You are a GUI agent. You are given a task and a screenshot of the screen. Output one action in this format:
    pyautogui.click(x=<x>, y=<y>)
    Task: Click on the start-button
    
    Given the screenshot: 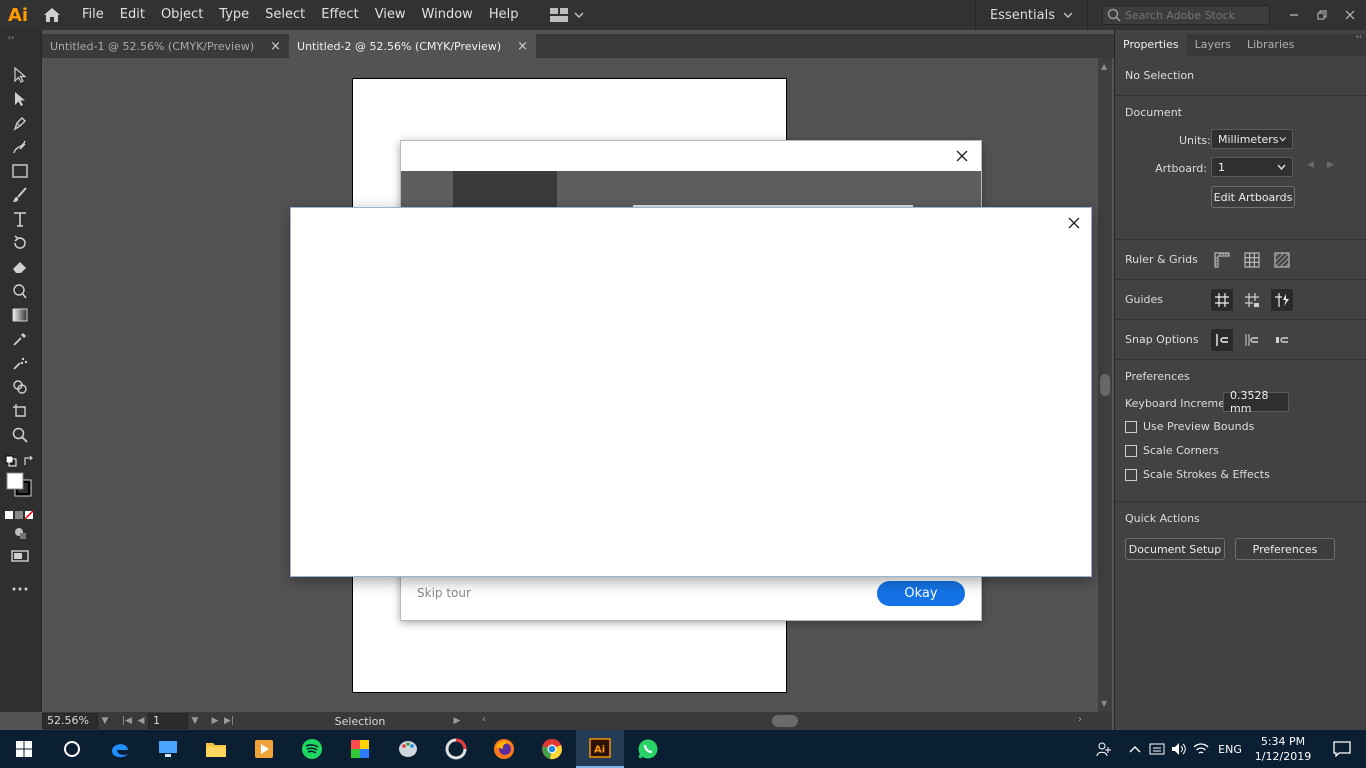 What is the action you would take?
    pyautogui.click(x=24, y=749)
    